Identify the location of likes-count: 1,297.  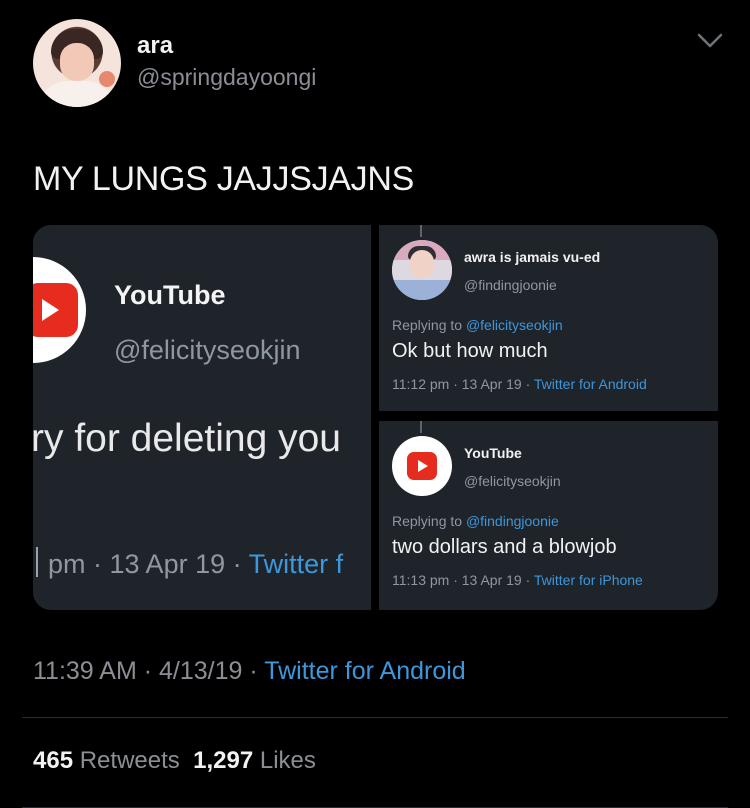
(223, 760).